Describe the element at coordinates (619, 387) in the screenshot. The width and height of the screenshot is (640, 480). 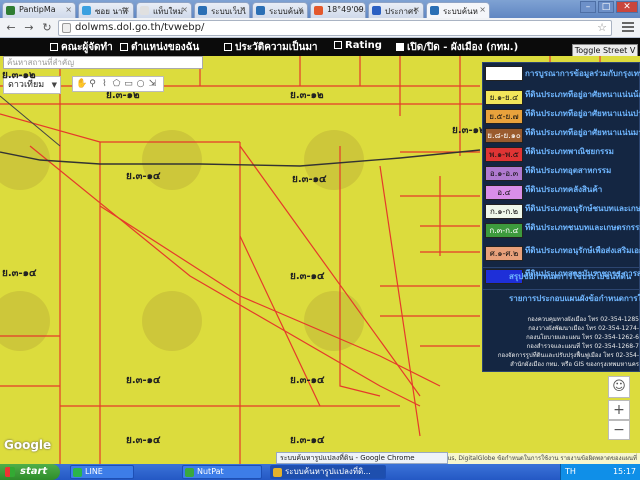
I see `pegman-icon: ☺` at that location.